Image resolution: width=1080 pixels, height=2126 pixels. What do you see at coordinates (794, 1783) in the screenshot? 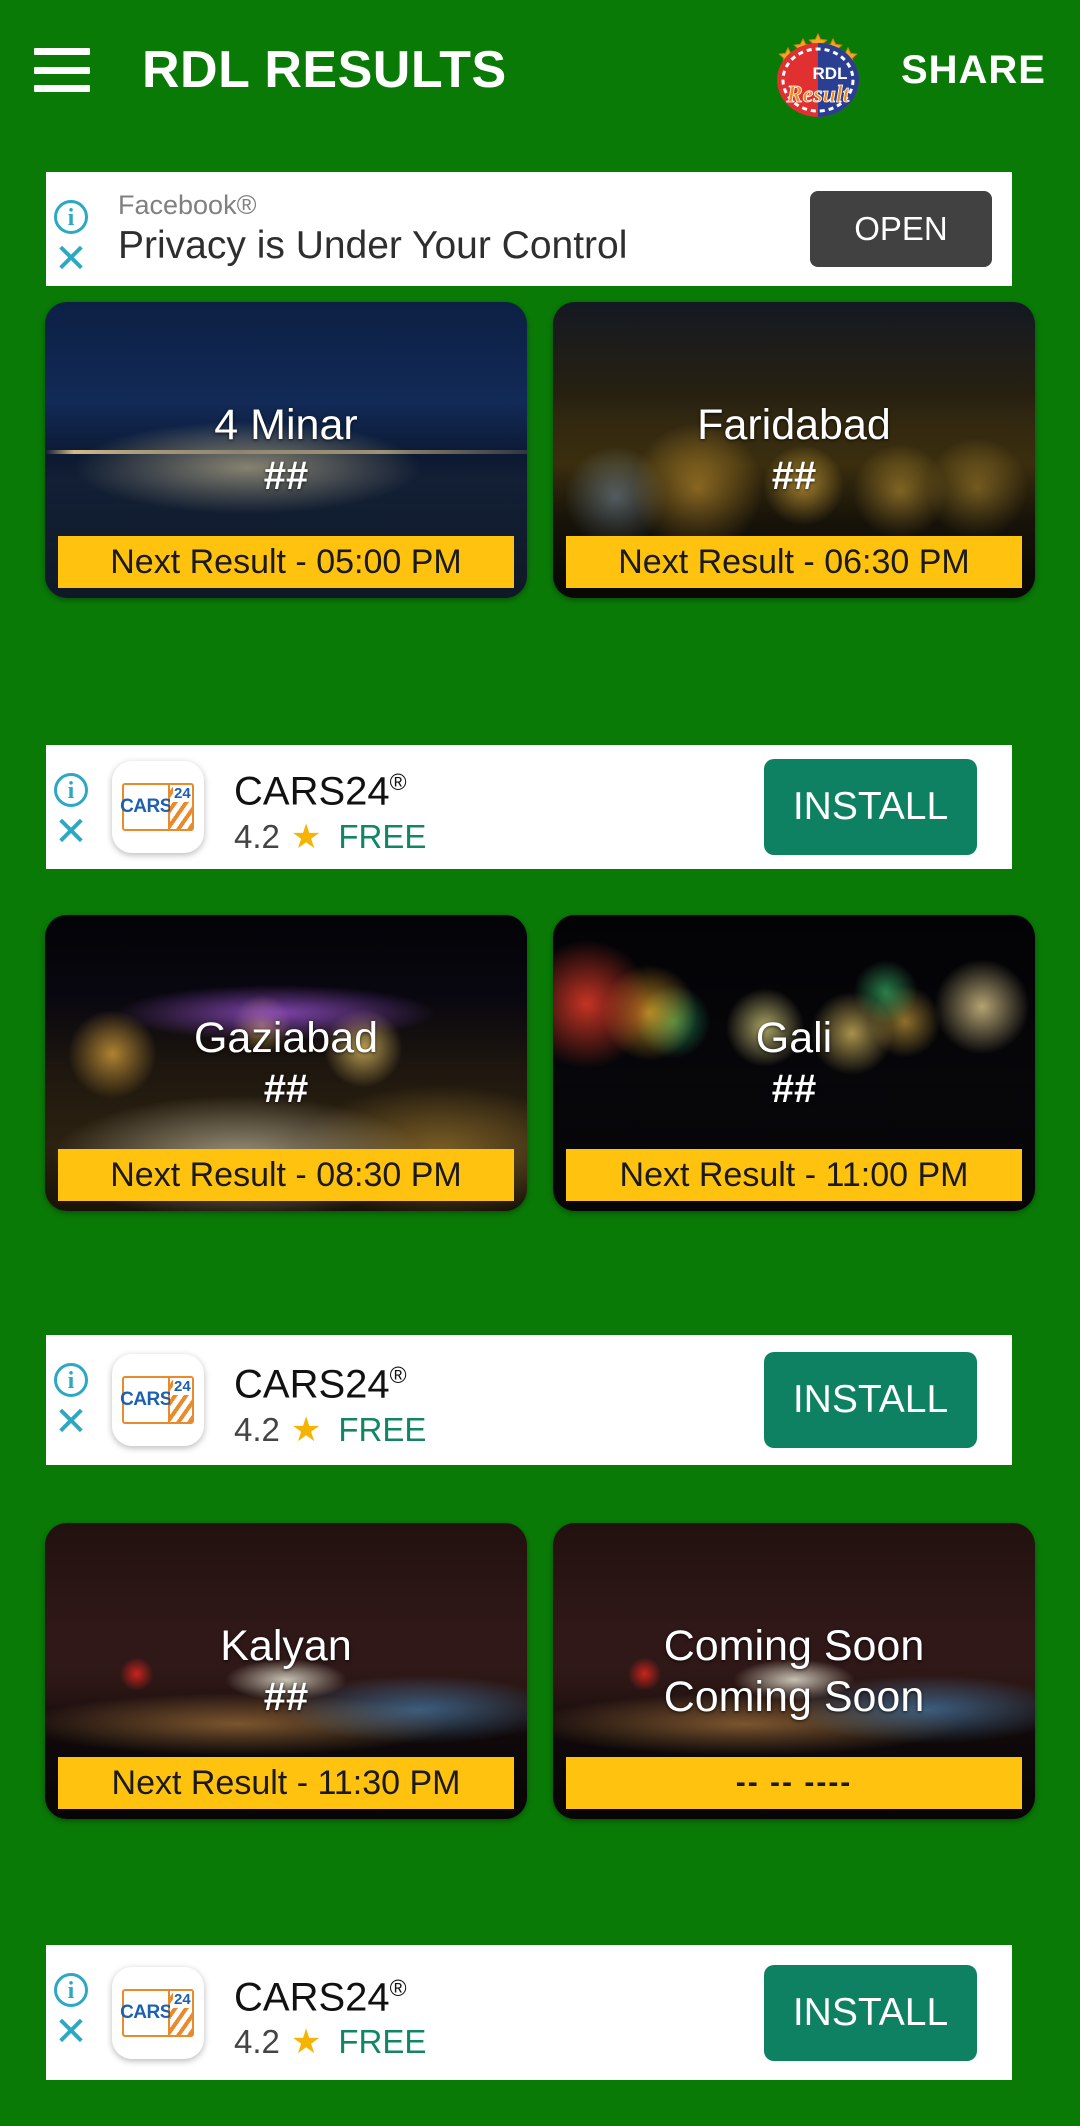
I see `next-result-badge: -- -- ----` at bounding box center [794, 1783].